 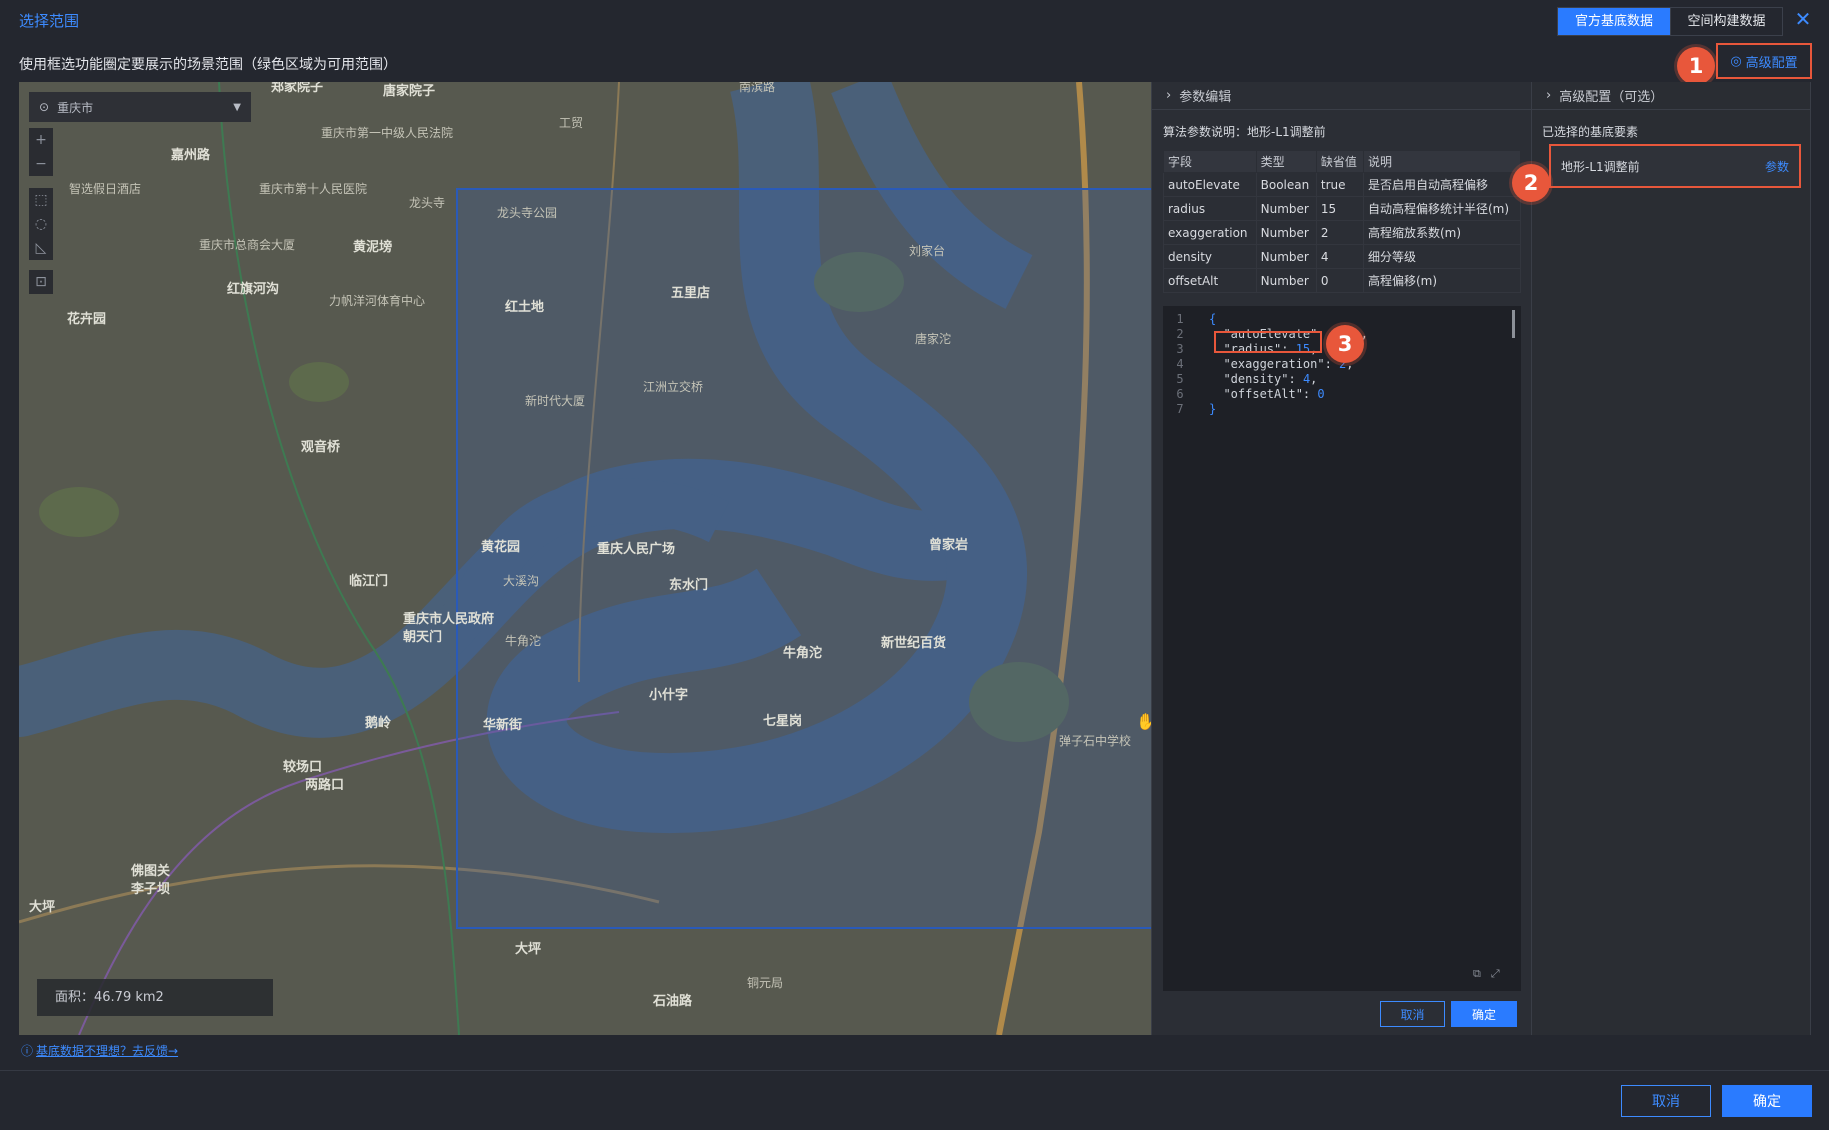 What do you see at coordinates (191, 155) in the screenshot?
I see `map-label: 嘉州路` at bounding box center [191, 155].